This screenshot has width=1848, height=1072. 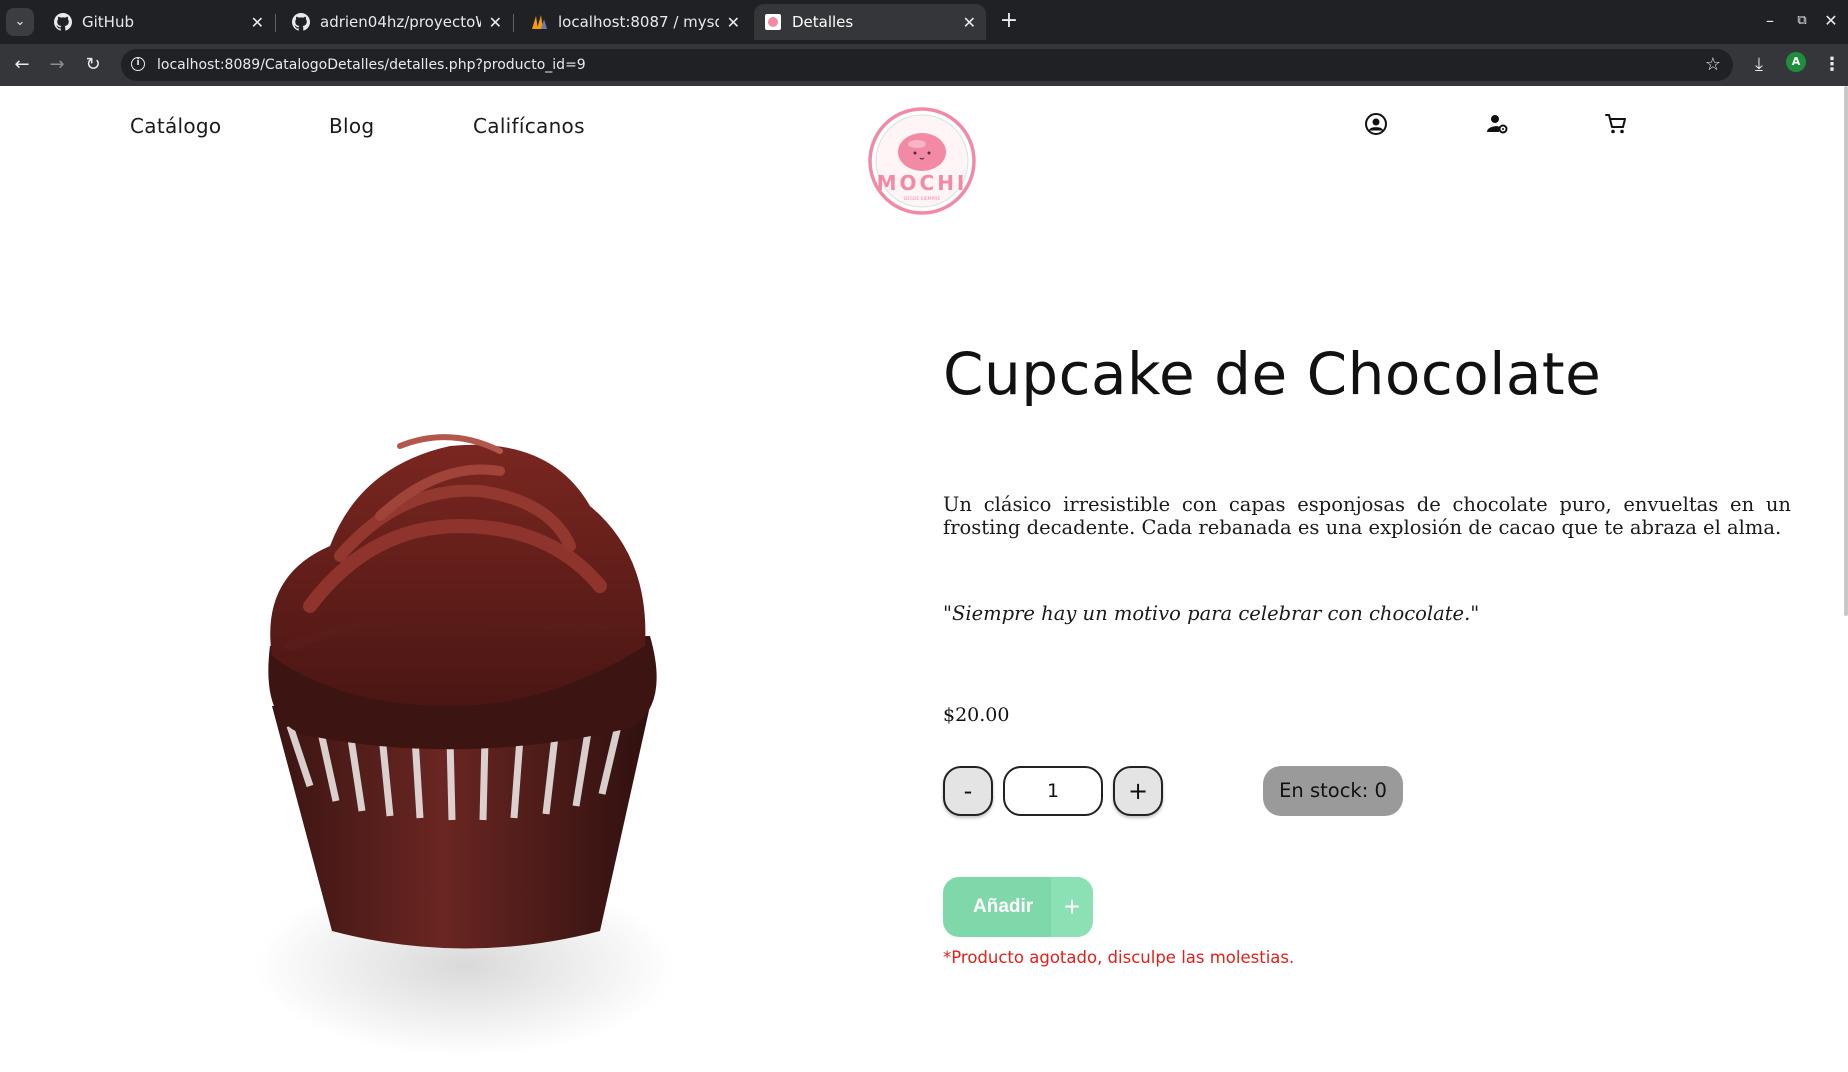 What do you see at coordinates (57, 65) in the screenshot?
I see `forward-icon: →` at bounding box center [57, 65].